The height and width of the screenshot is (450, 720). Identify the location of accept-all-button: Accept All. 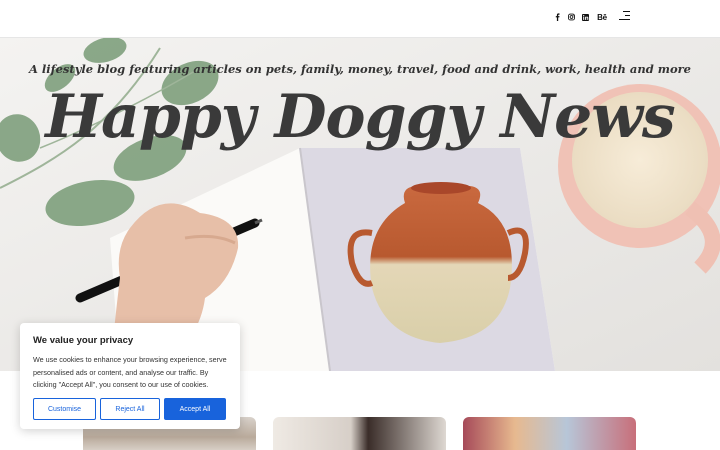
(195, 409).